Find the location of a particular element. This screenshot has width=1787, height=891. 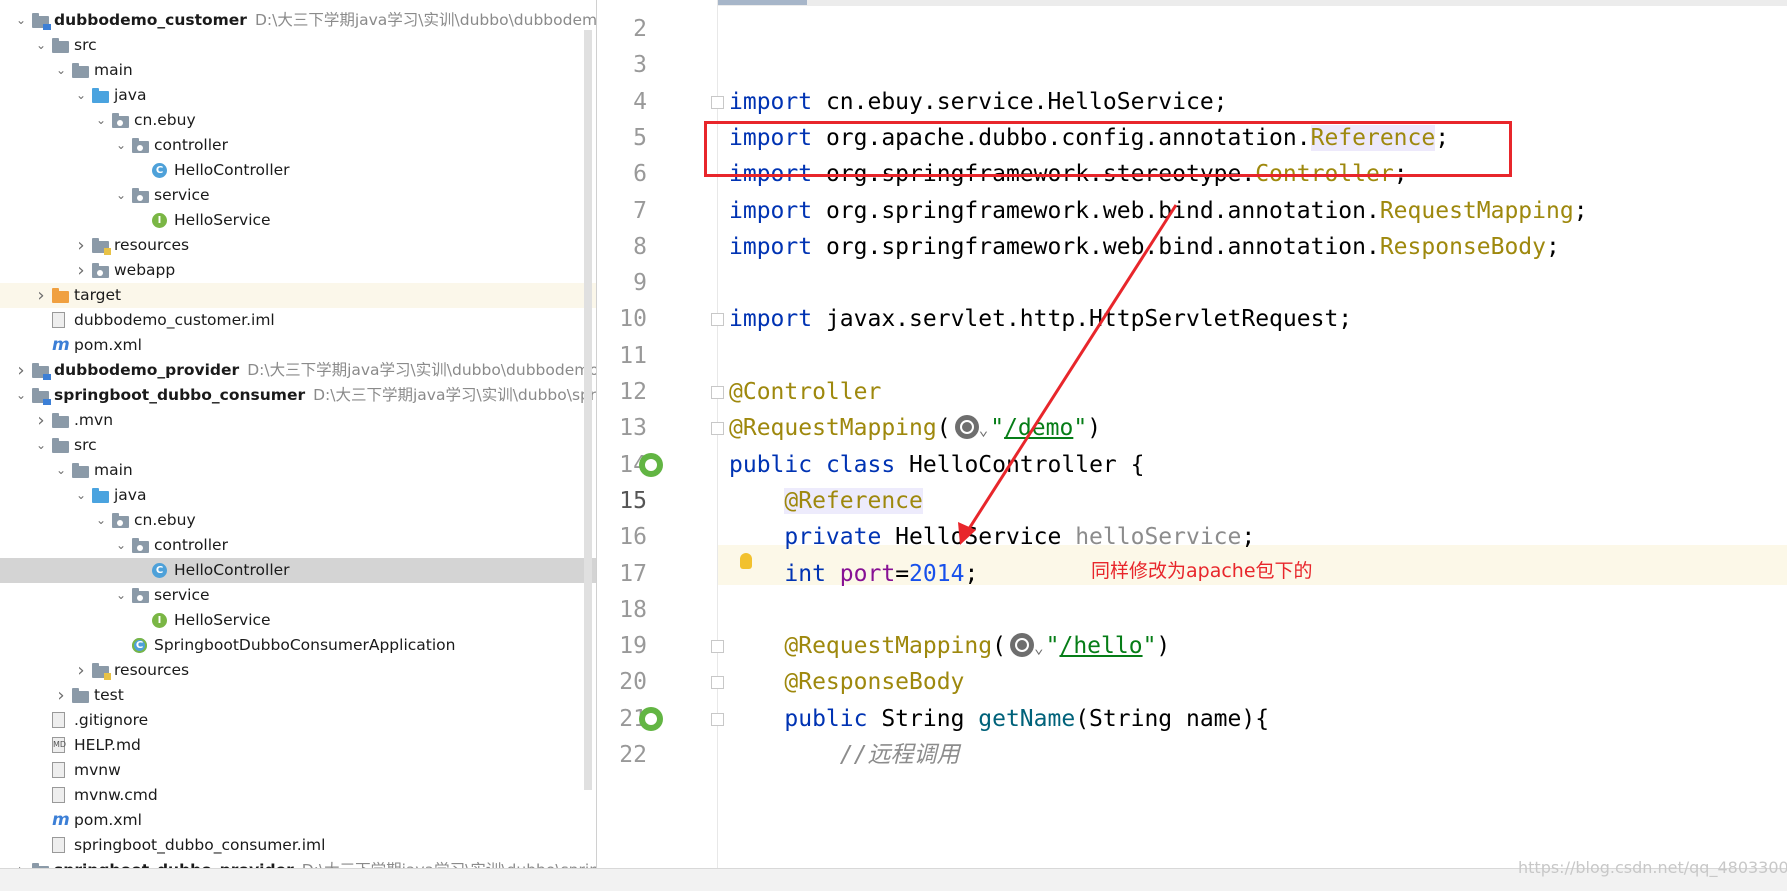

tree-node: › target is located at coordinates (298, 295).